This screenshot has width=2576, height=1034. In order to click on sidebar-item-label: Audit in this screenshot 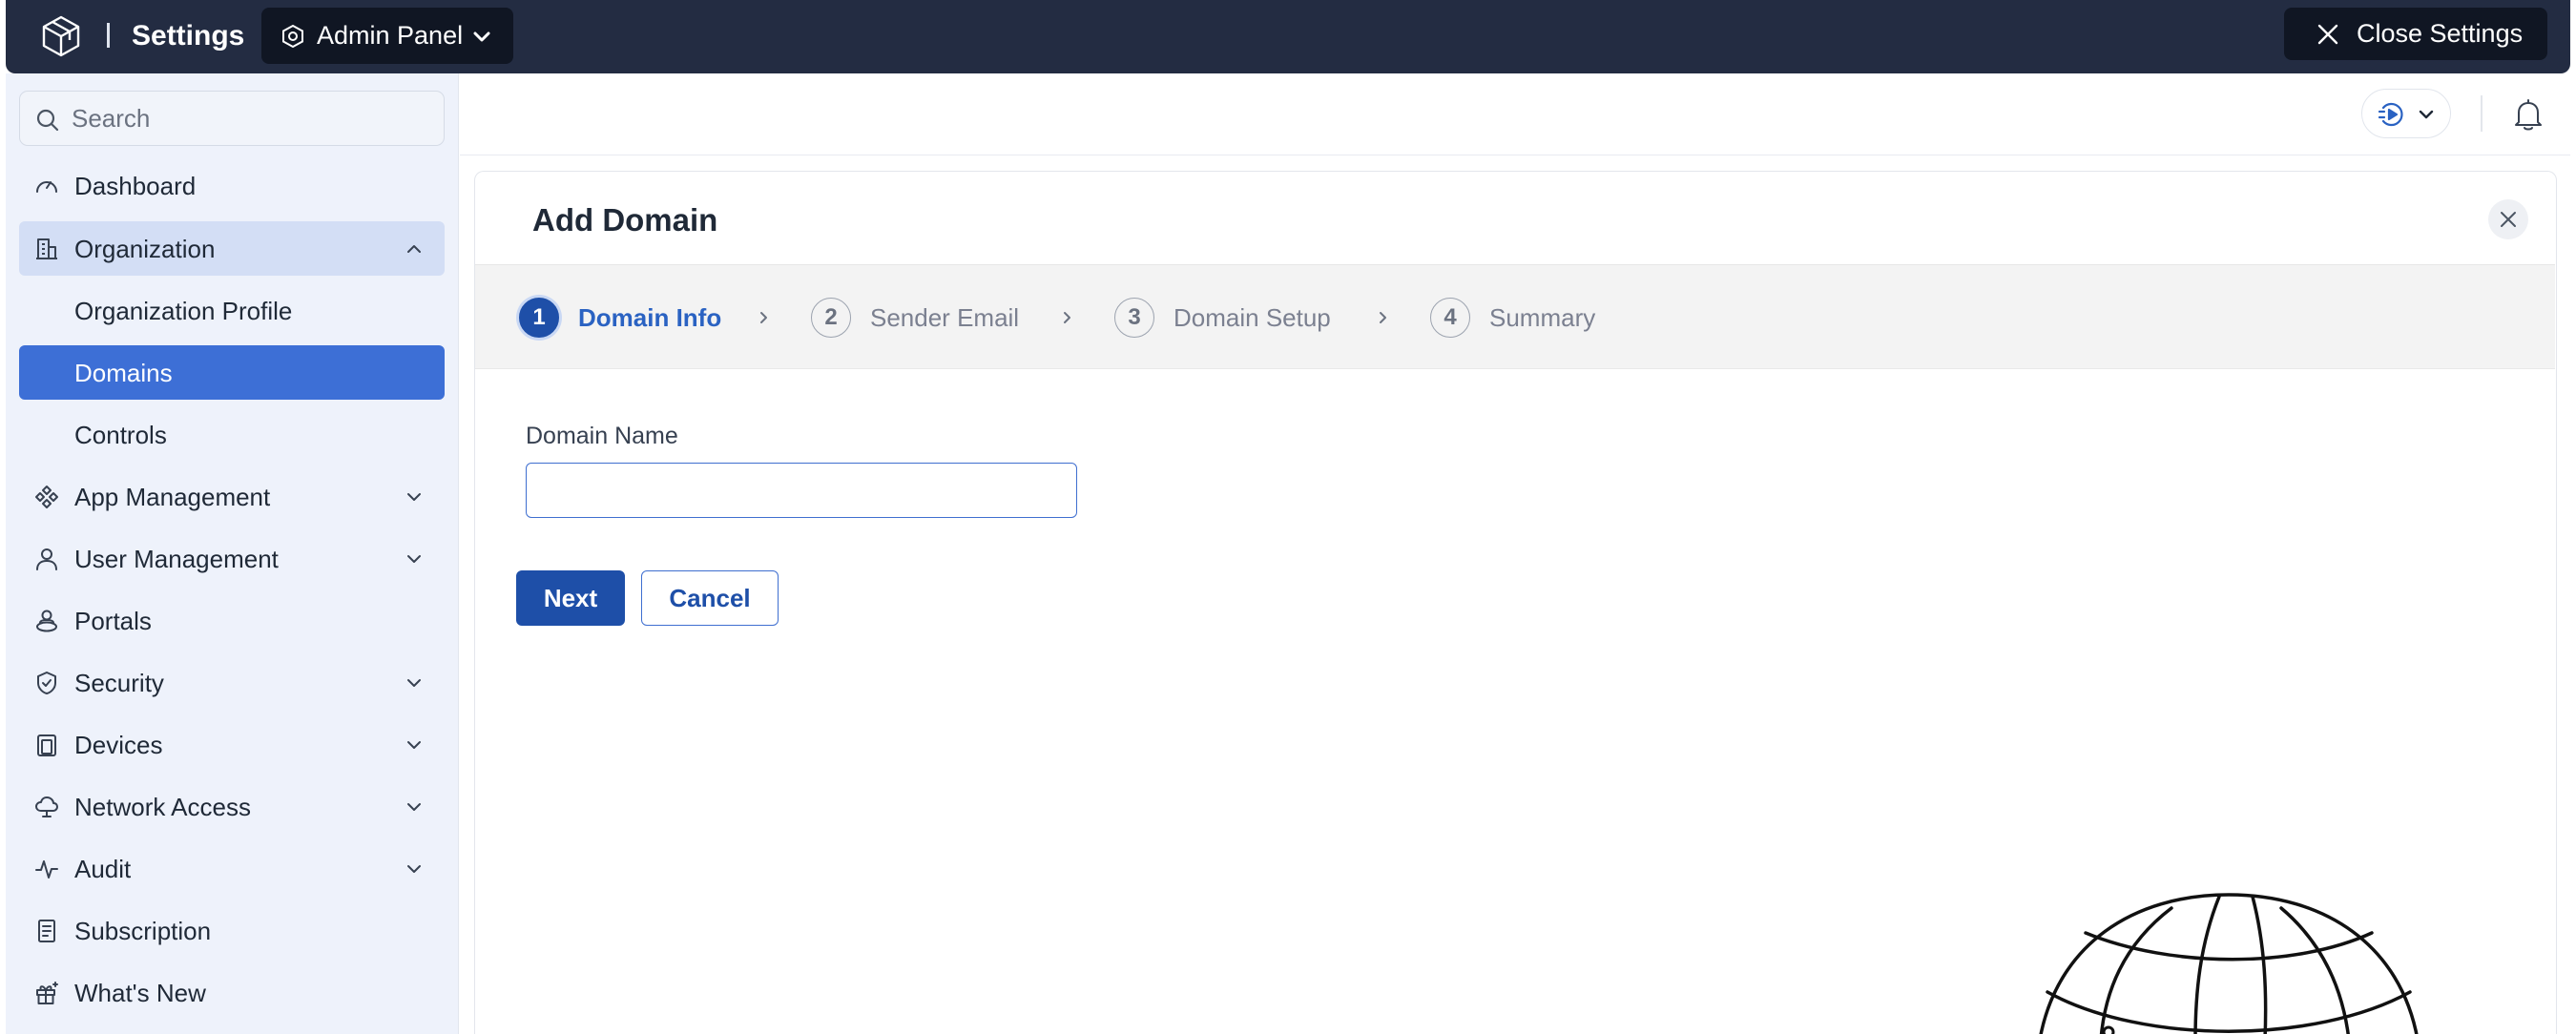, I will do `click(103, 869)`.